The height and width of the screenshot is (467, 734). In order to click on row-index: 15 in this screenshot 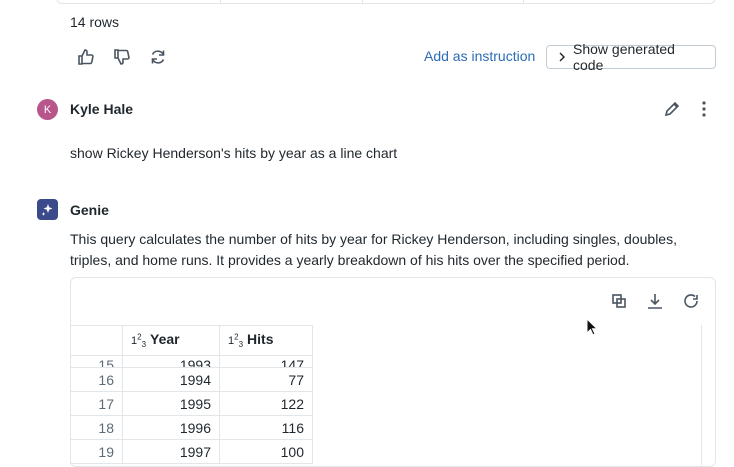, I will do `click(96, 361)`.